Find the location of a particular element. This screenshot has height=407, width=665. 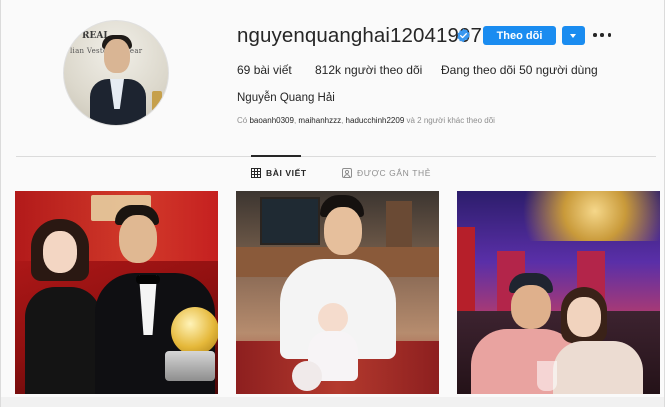

tab-posts-label: BÀI VIẾT is located at coordinates (286, 173).